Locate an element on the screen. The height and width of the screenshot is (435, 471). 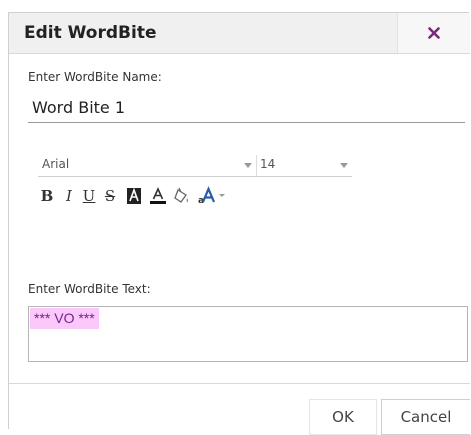
background-color-button is located at coordinates (134, 196).